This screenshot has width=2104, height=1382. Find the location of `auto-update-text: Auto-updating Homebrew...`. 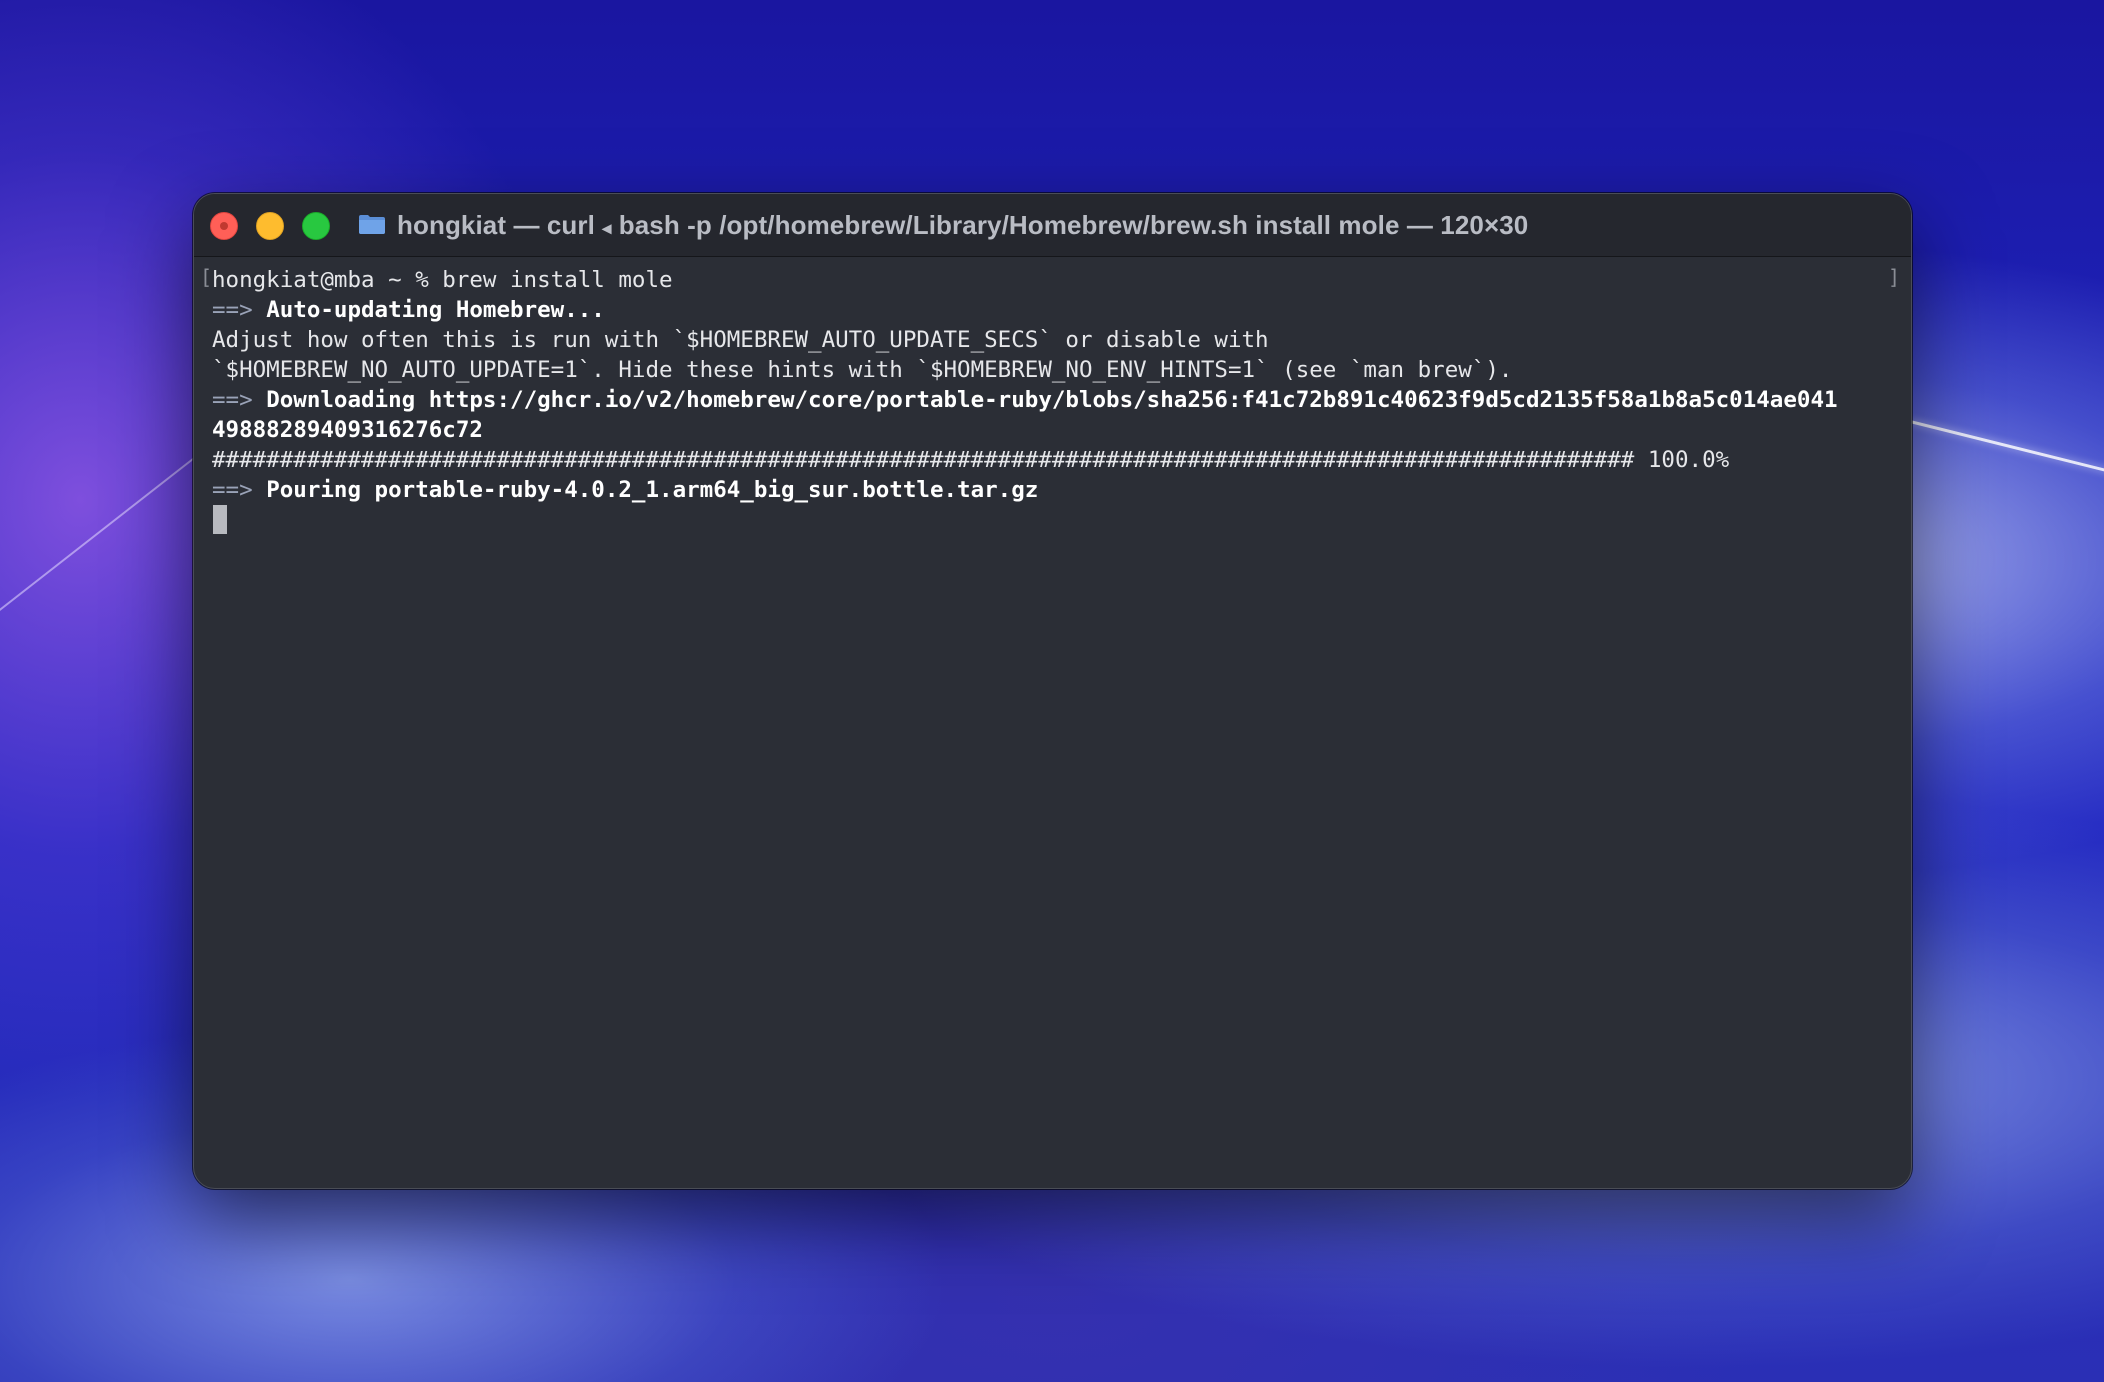

auto-update-text: Auto-updating Homebrew... is located at coordinates (435, 310).